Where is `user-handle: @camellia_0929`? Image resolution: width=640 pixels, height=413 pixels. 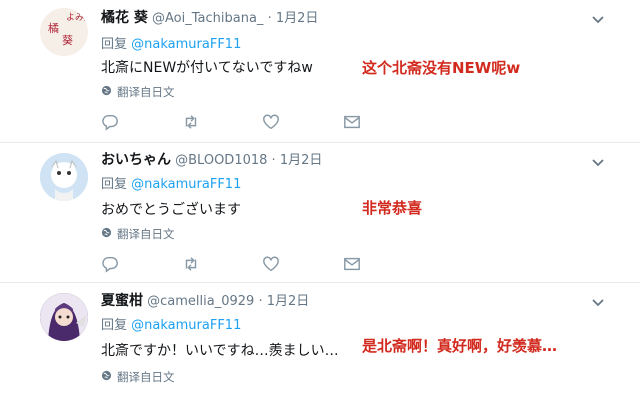 user-handle: @camellia_0929 is located at coordinates (200, 301).